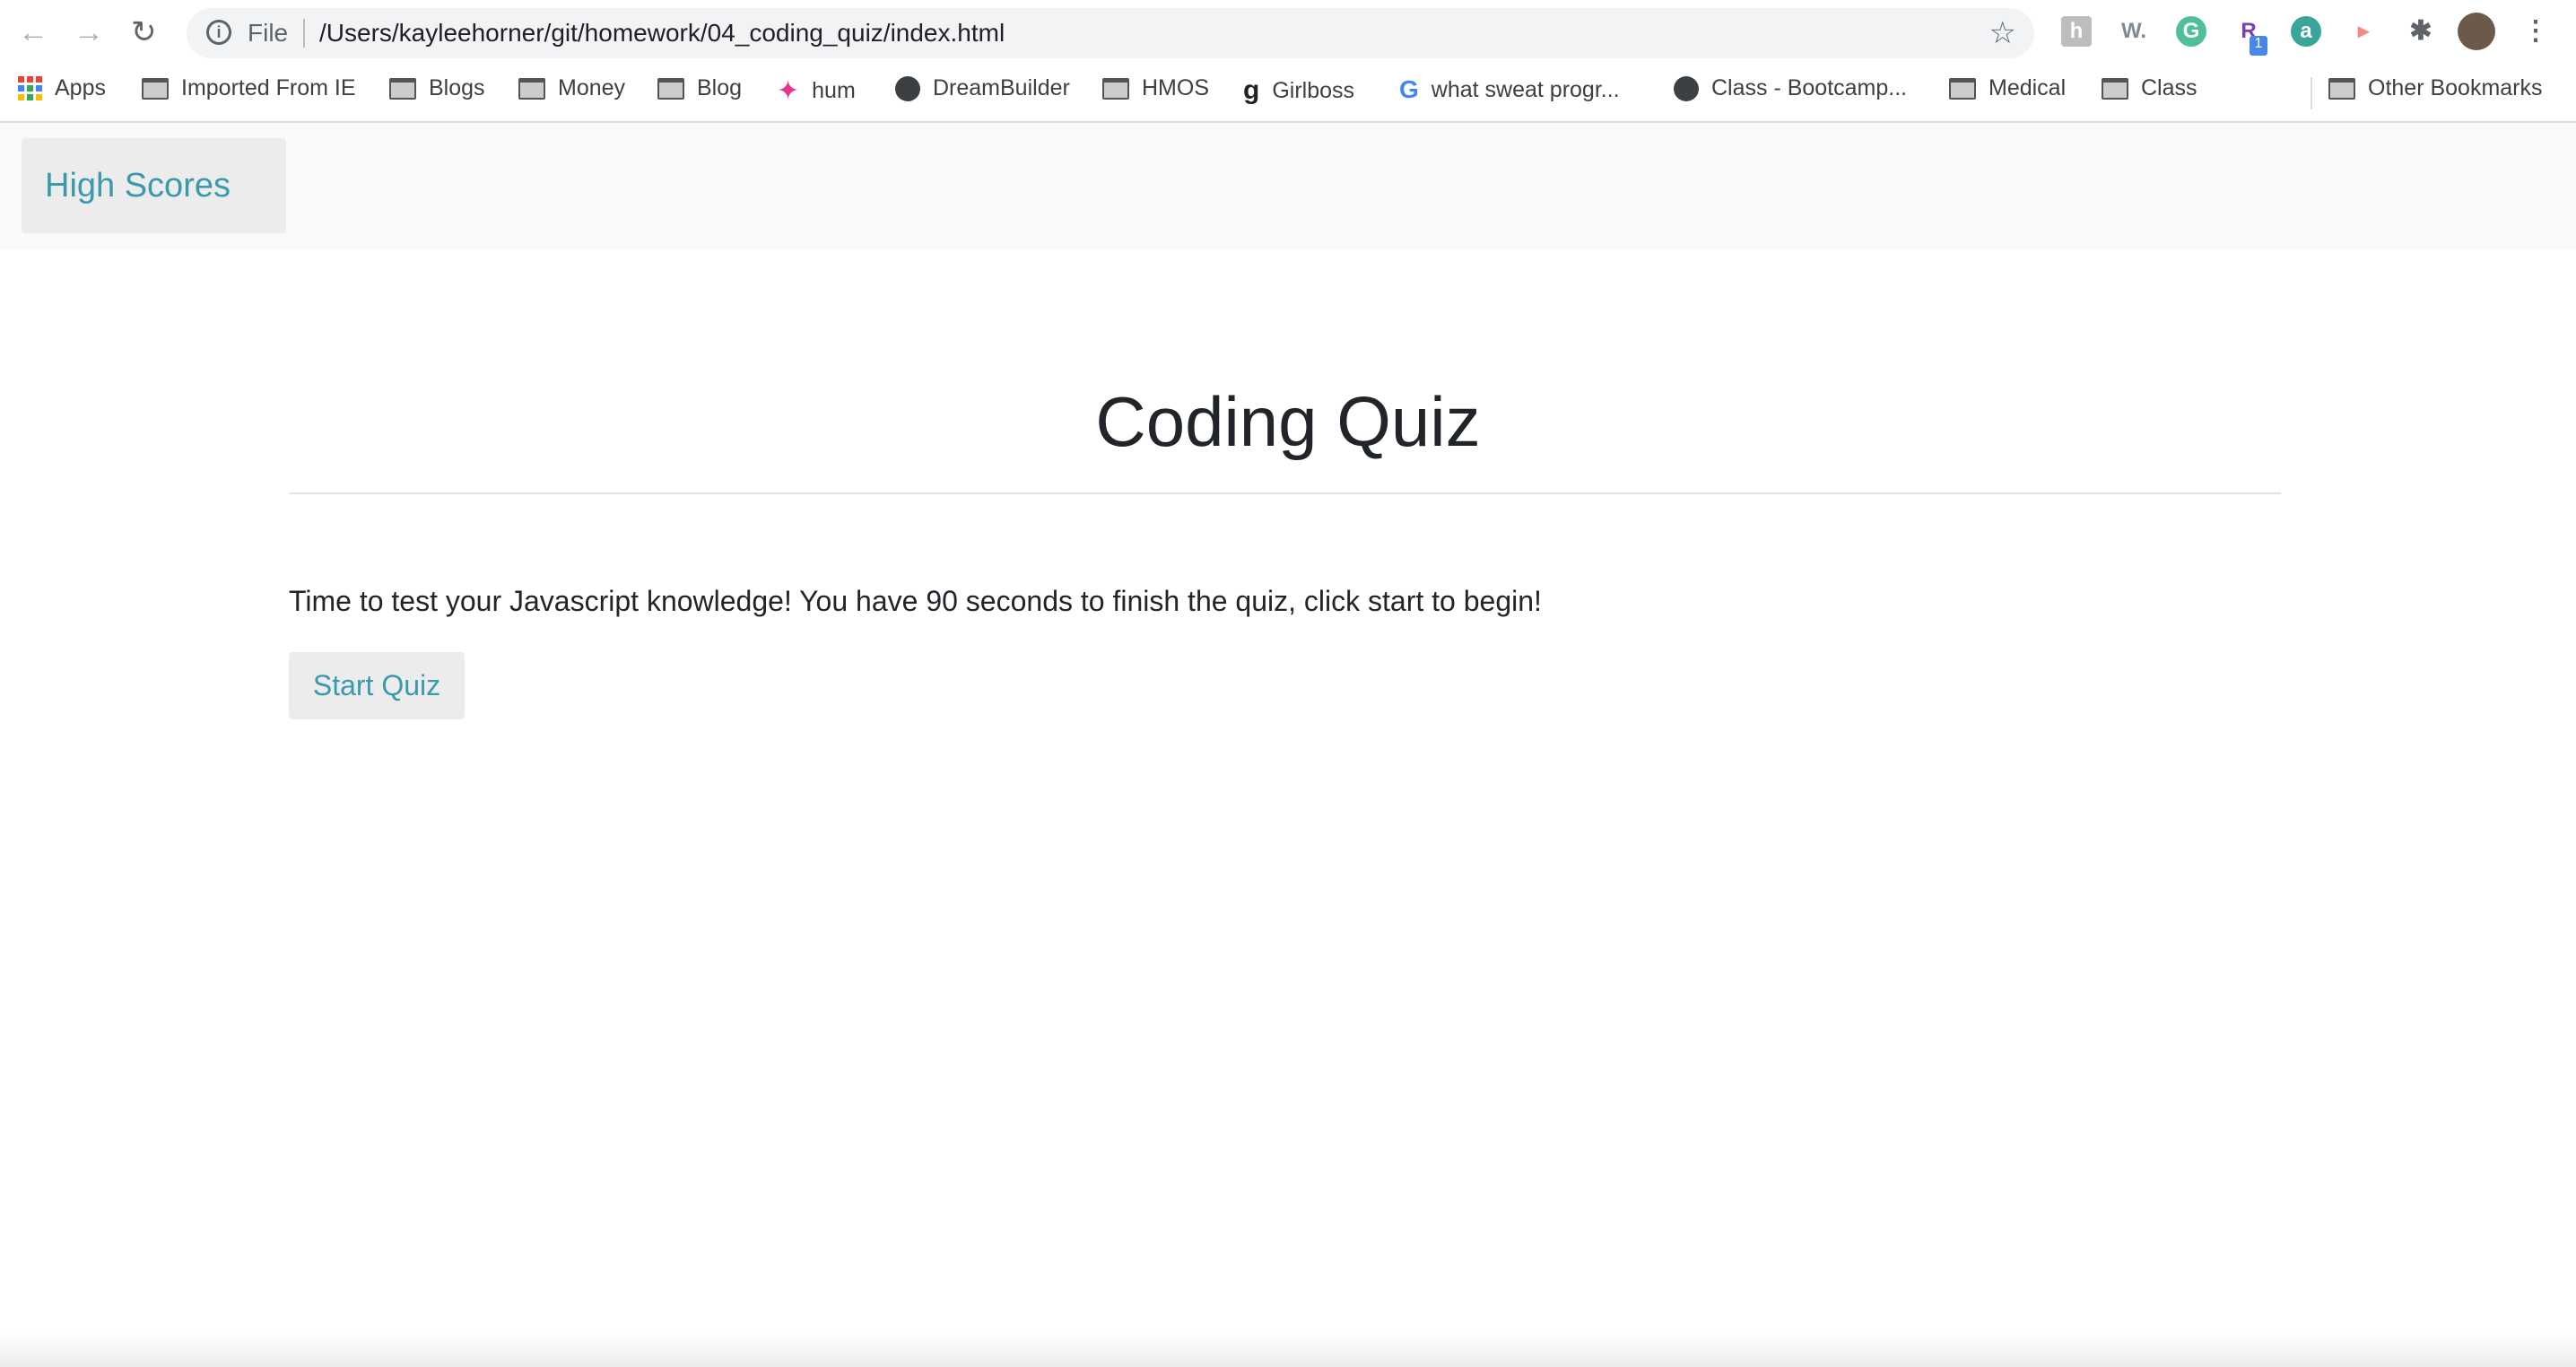  Describe the element at coordinates (2455, 87) in the screenshot. I see `bookmark-label: Other Bookmarks` at that location.